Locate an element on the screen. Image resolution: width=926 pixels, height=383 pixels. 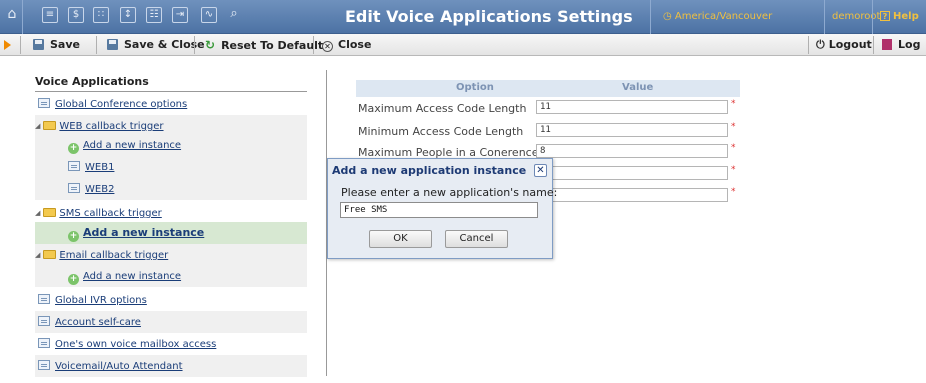
tree-item-label: Account self-care is located at coordinates (98, 322).